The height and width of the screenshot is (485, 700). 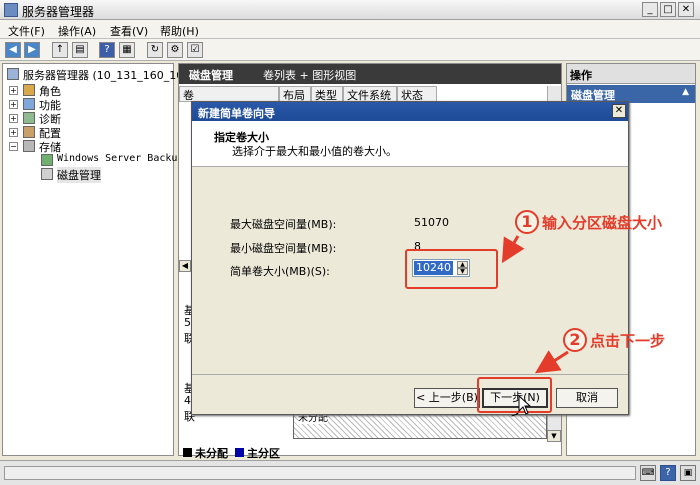 I want to click on tray-icon: ▣, so click(x=688, y=473).